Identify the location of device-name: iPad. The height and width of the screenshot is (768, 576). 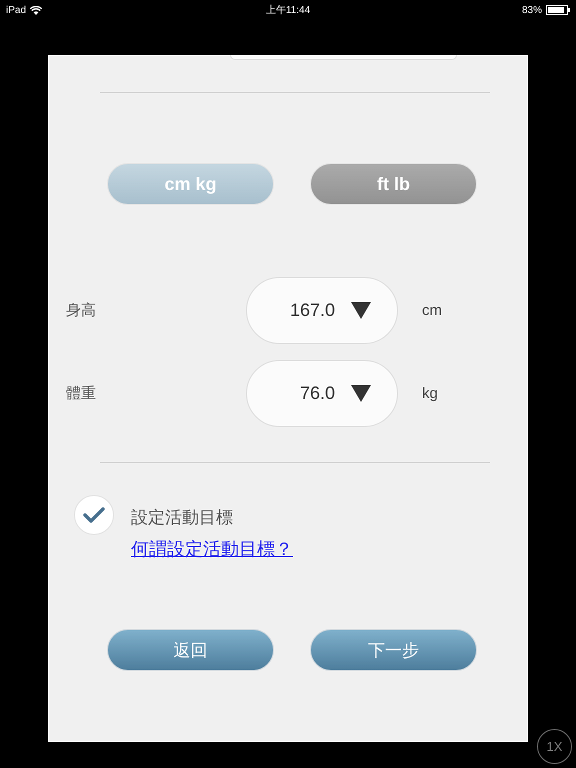
(16, 10).